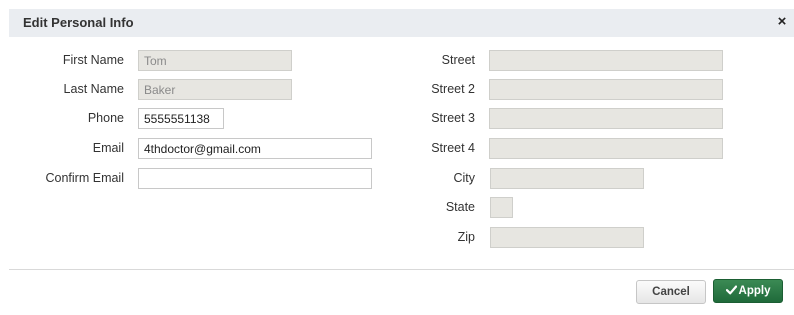 Image resolution: width=794 pixels, height=315 pixels. Describe the element at coordinates (105, 118) in the screenshot. I see `phone-label: Phone` at that location.